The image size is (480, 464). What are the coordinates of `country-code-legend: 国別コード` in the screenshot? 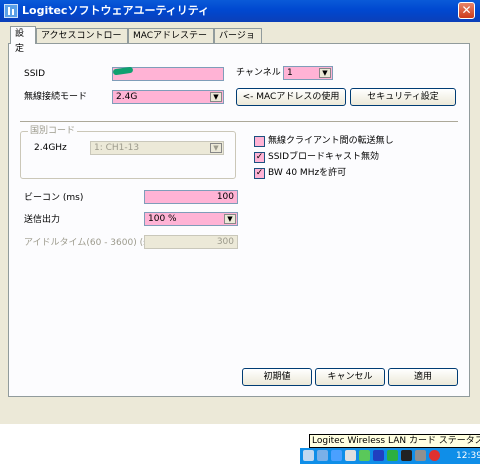 It's located at (53, 131).